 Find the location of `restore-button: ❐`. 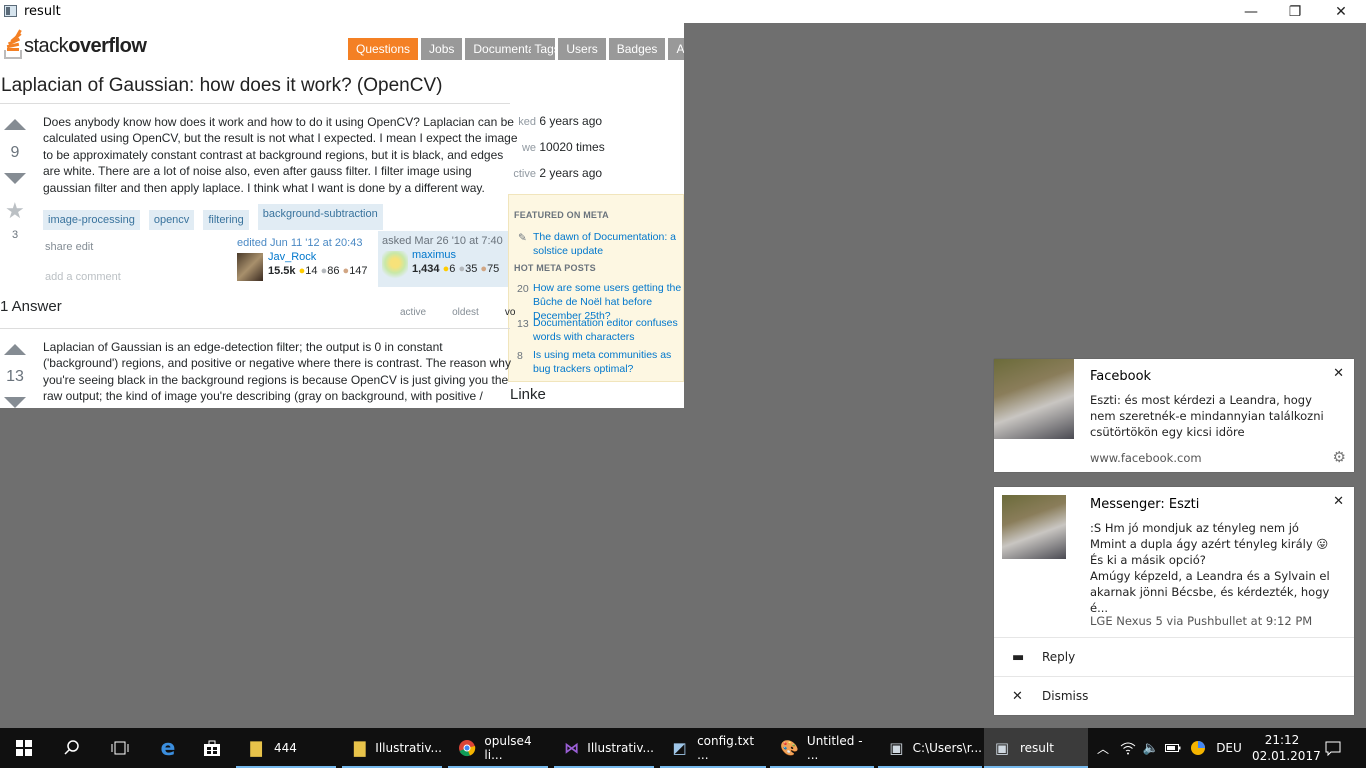

restore-button: ❐ is located at coordinates (1295, 11).